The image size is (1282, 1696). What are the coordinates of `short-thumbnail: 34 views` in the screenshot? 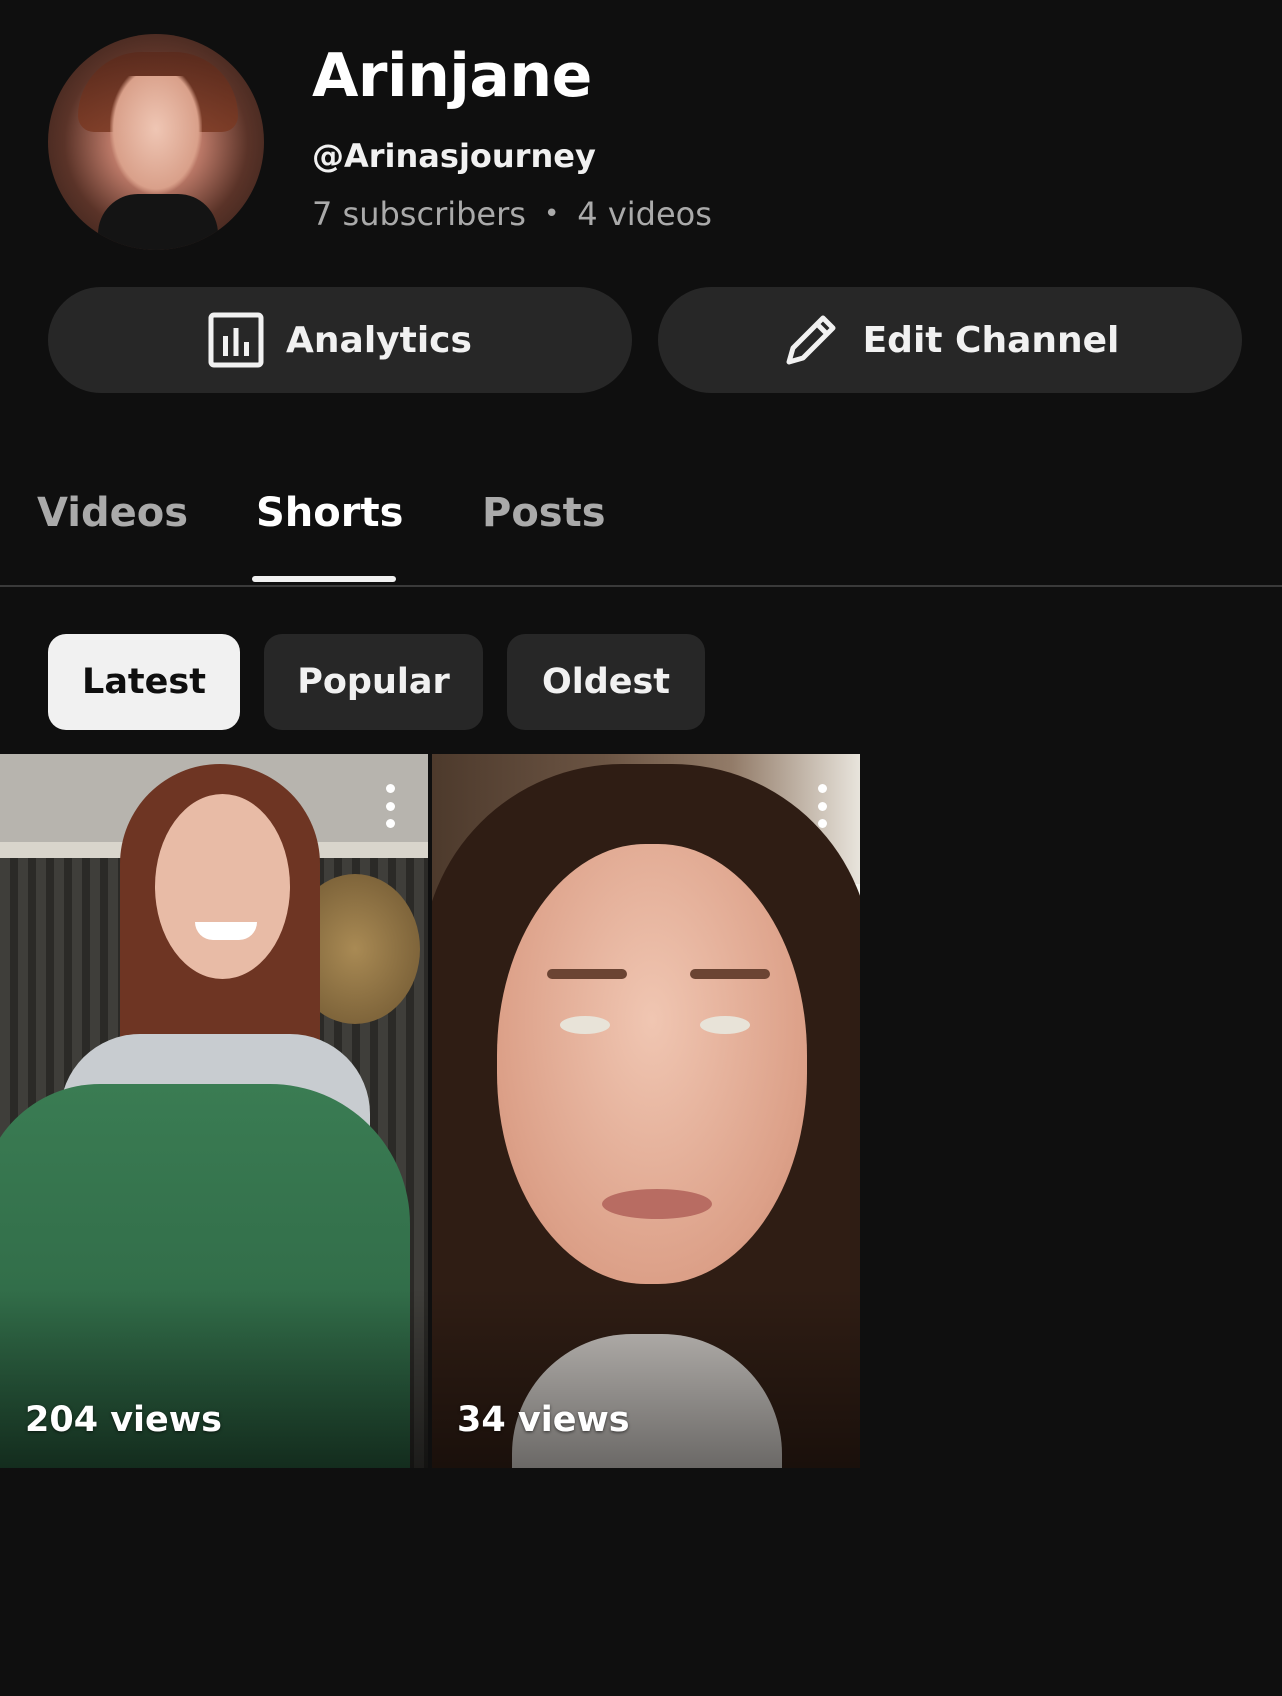 It's located at (646, 1111).